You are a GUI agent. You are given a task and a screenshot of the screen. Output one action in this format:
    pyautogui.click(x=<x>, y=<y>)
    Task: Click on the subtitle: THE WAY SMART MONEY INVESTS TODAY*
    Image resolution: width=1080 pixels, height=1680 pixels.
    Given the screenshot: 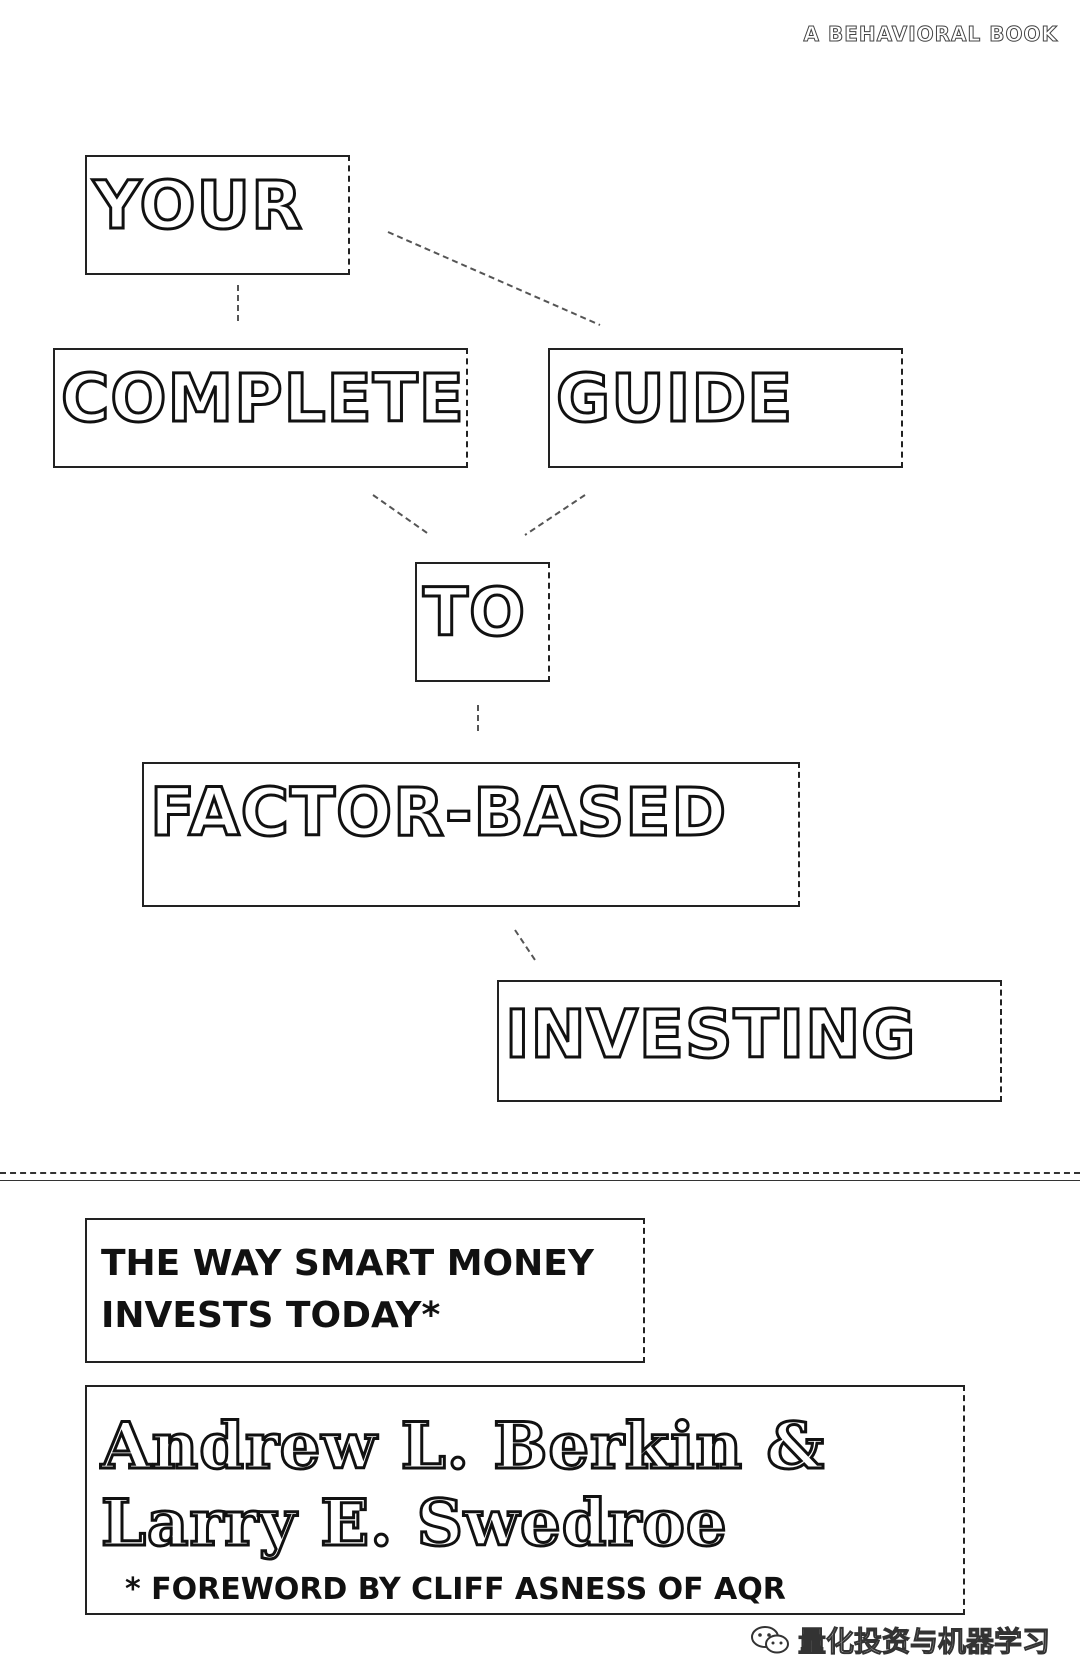 What is the action you would take?
    pyautogui.click(x=347, y=1289)
    